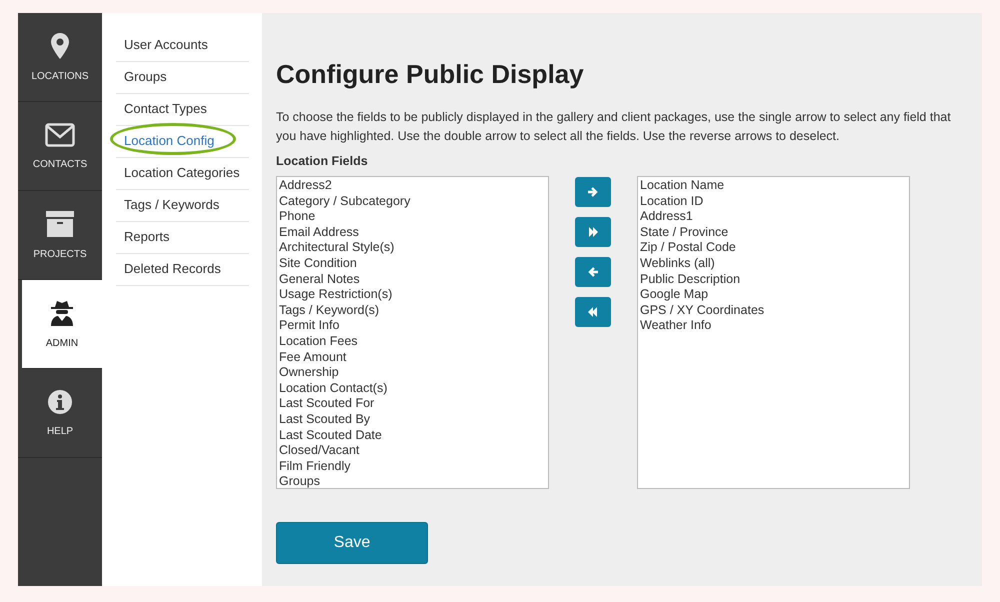  What do you see at coordinates (412, 295) in the screenshot?
I see `list-option: Usage Restriction(s)` at bounding box center [412, 295].